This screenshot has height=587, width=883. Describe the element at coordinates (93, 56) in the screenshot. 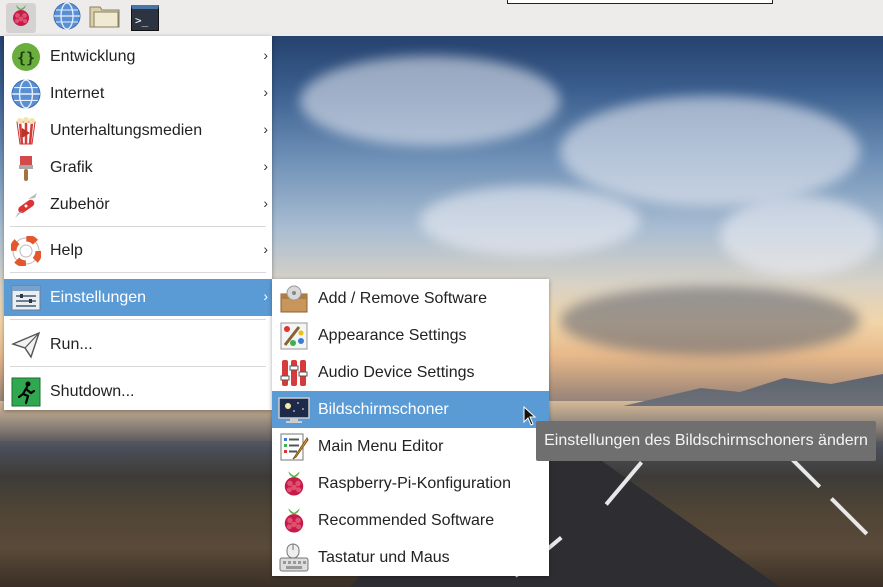

I see `menu-item-label: Entwicklung` at that location.